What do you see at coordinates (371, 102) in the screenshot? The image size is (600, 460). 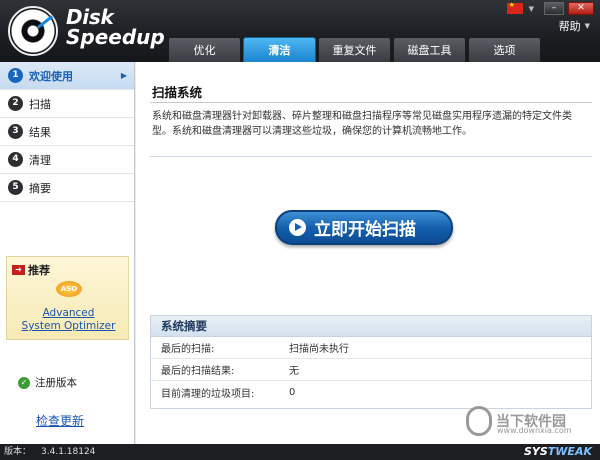 I see `title-divider` at bounding box center [371, 102].